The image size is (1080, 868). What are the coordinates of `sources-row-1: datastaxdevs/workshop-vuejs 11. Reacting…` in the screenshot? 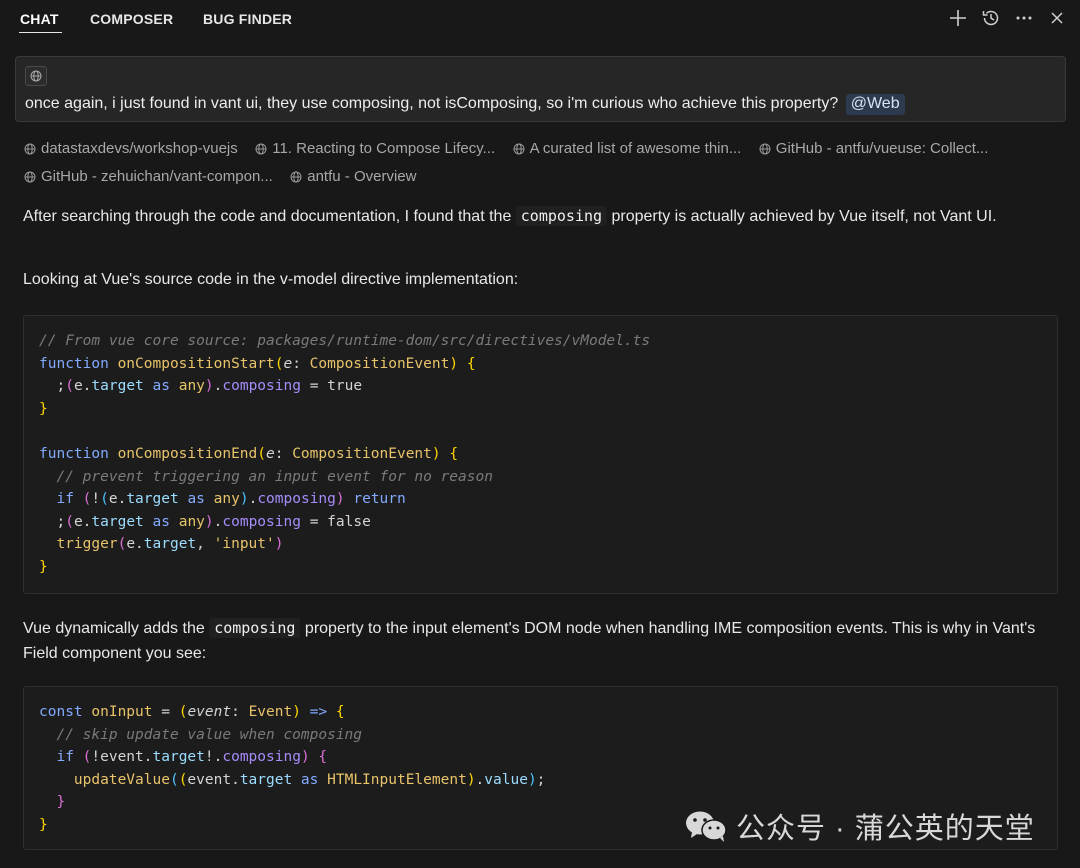 It's located at (544, 154).